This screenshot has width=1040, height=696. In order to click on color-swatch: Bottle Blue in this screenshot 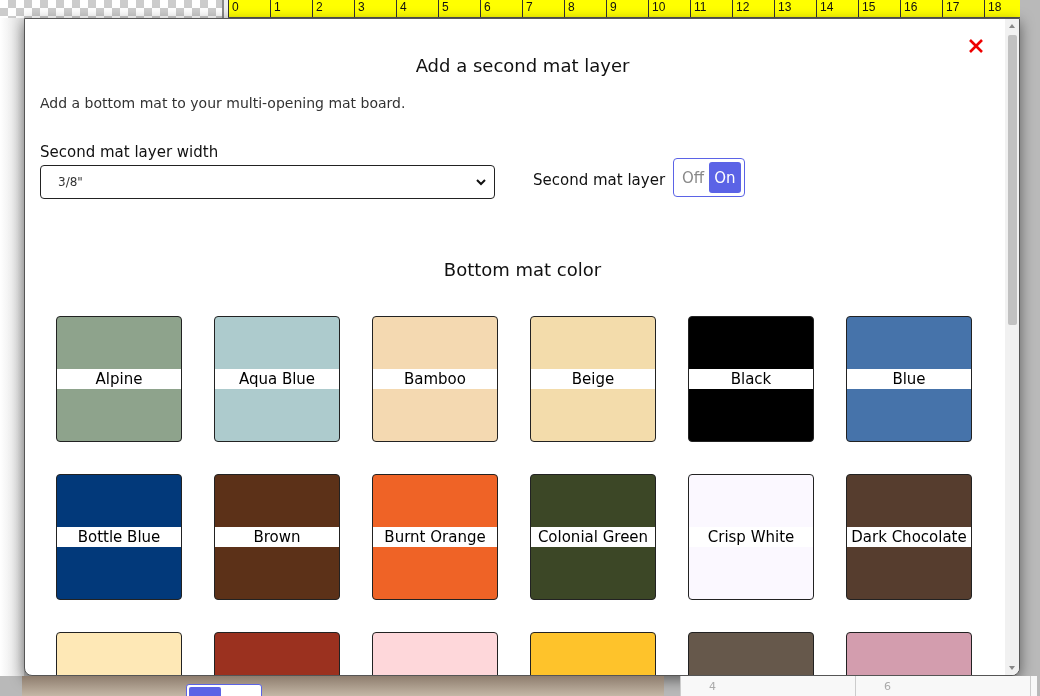, I will do `click(119, 537)`.